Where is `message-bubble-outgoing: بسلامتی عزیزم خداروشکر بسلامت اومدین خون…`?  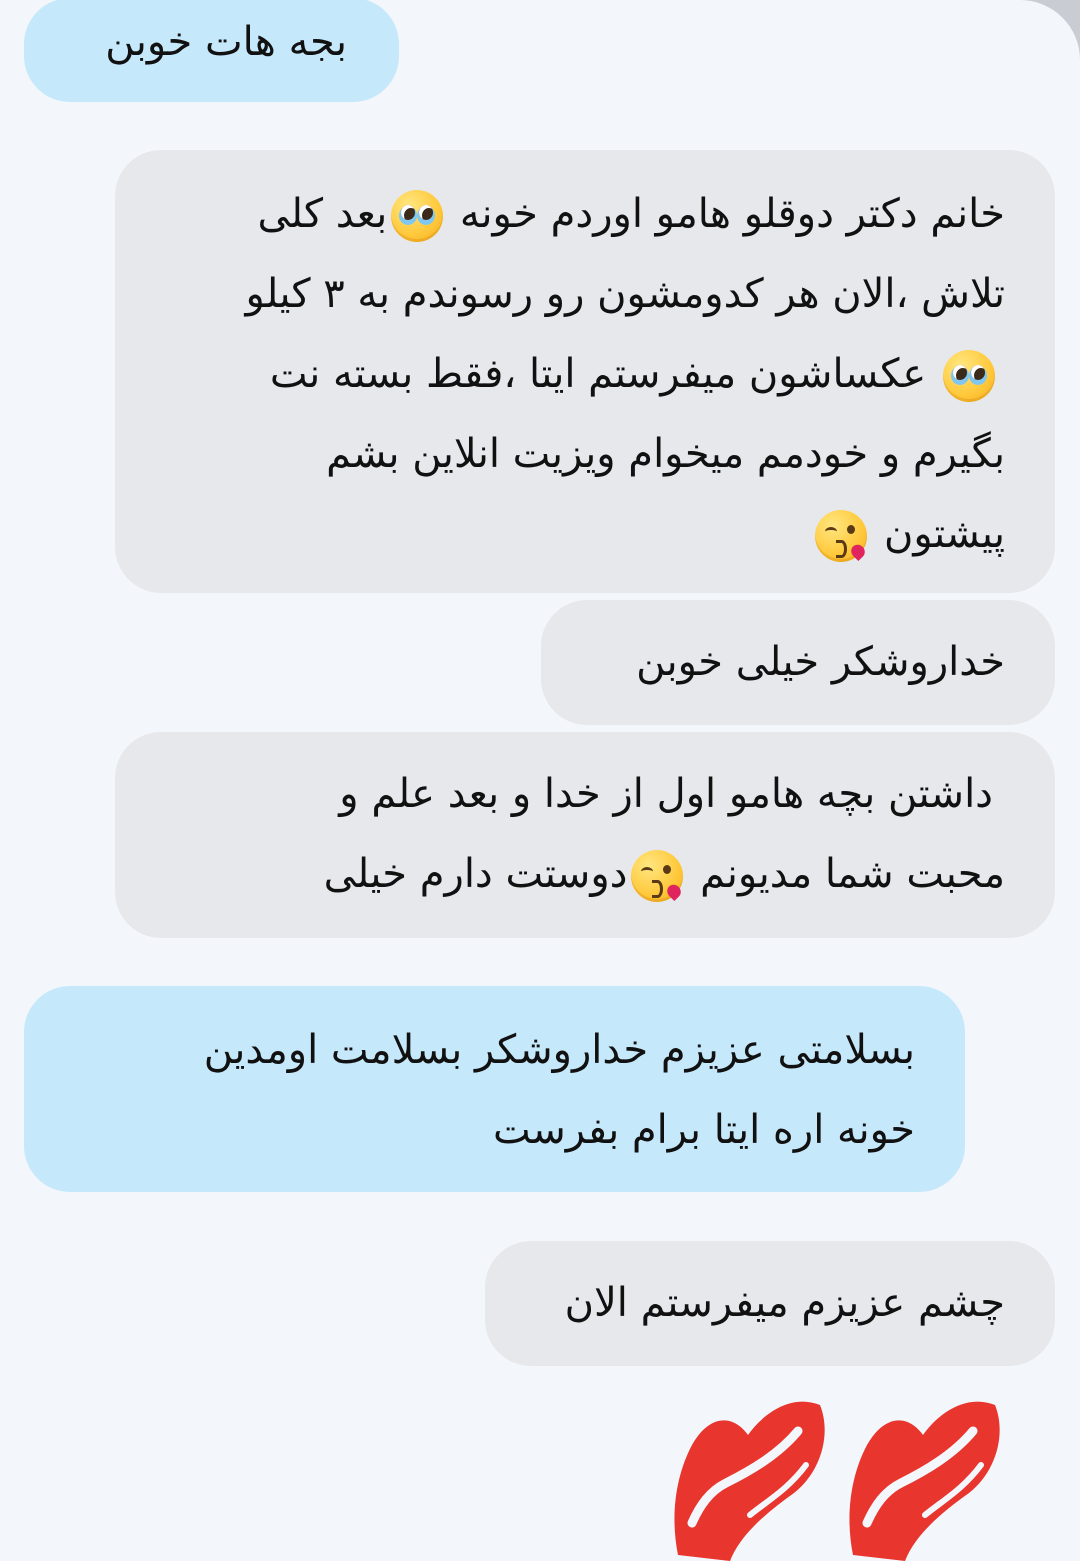
message-bubble-outgoing: بسلامتی عزیزم خداروشکر بسلامت اومدین خون… is located at coordinates (494, 1089).